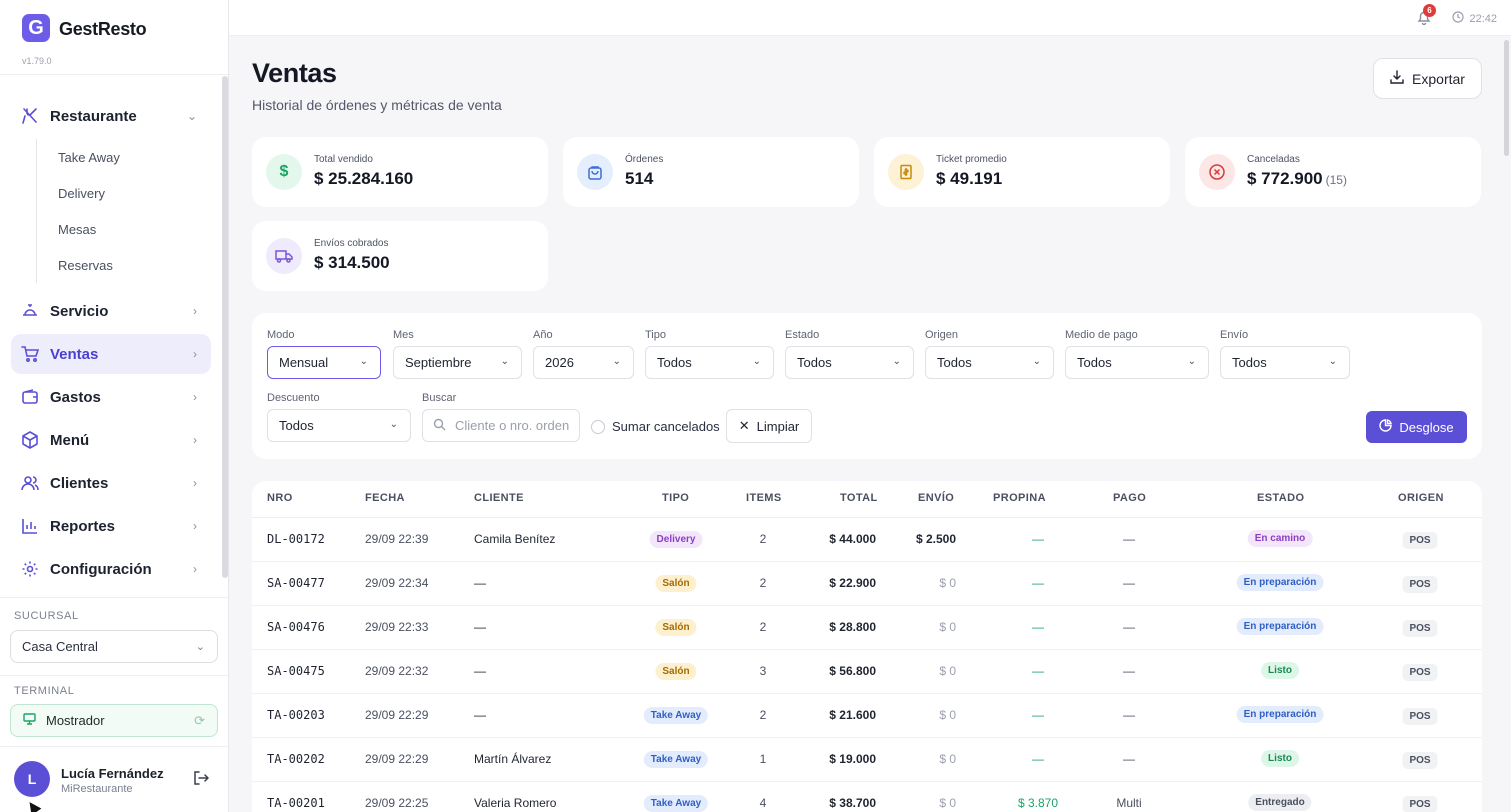  Describe the element at coordinates (499, 498) in the screenshot. I see `col-cliente: CLIENTE` at that location.